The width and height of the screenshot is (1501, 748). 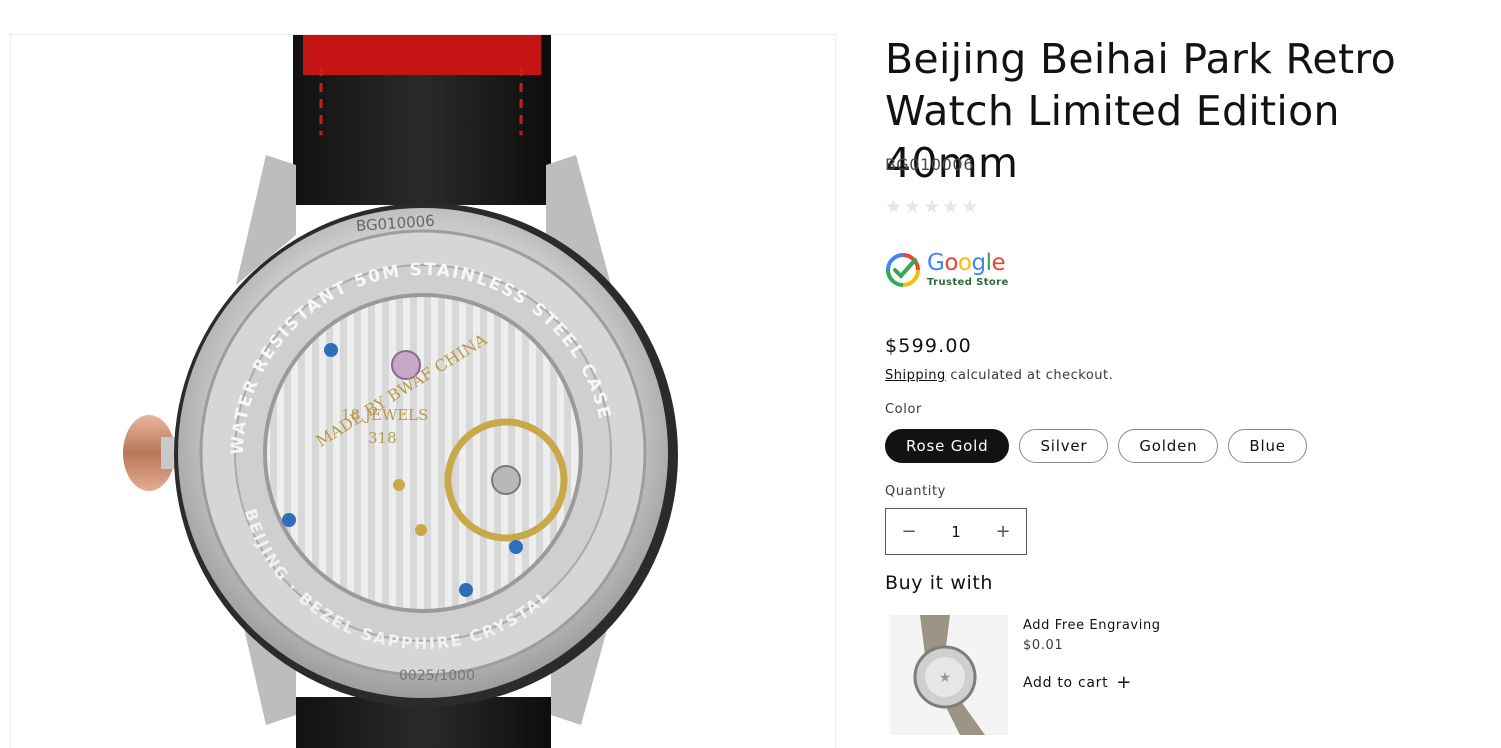 What do you see at coordinates (382, 438) in the screenshot?
I see `caliber-engraving: 318` at bounding box center [382, 438].